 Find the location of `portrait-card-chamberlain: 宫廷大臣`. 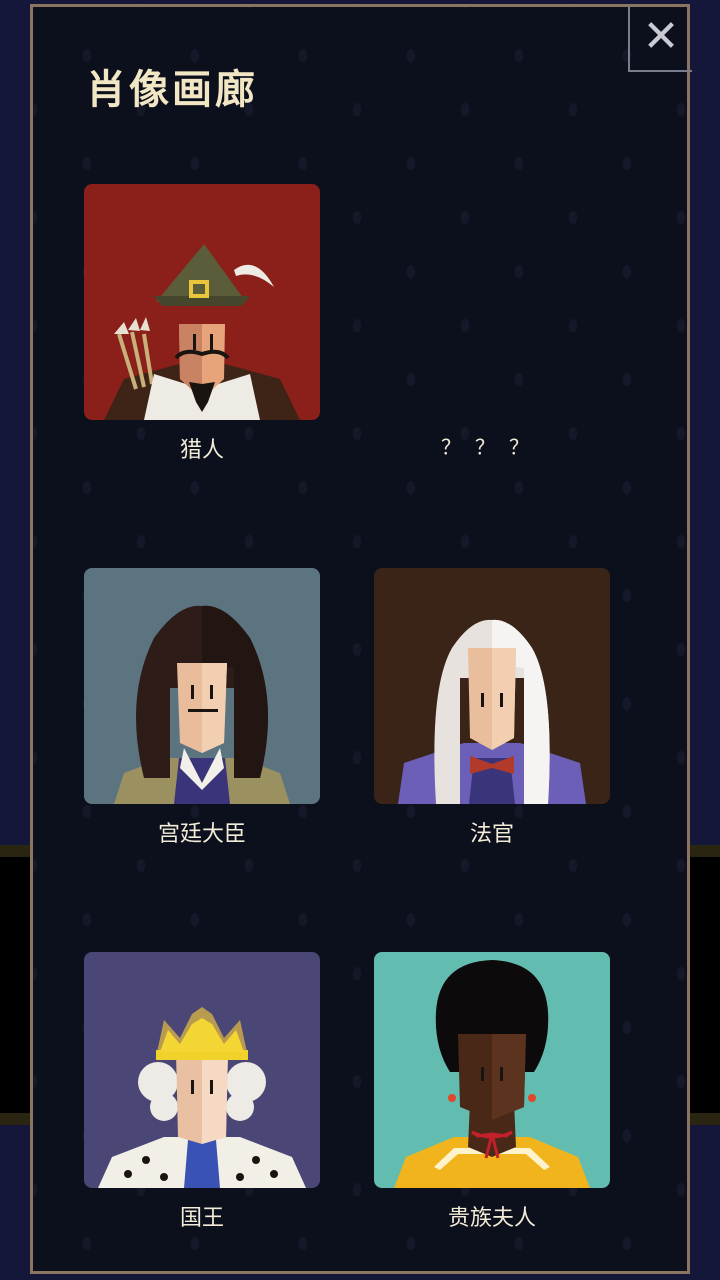

portrait-card-chamberlain: 宫廷大臣 is located at coordinates (202, 708).